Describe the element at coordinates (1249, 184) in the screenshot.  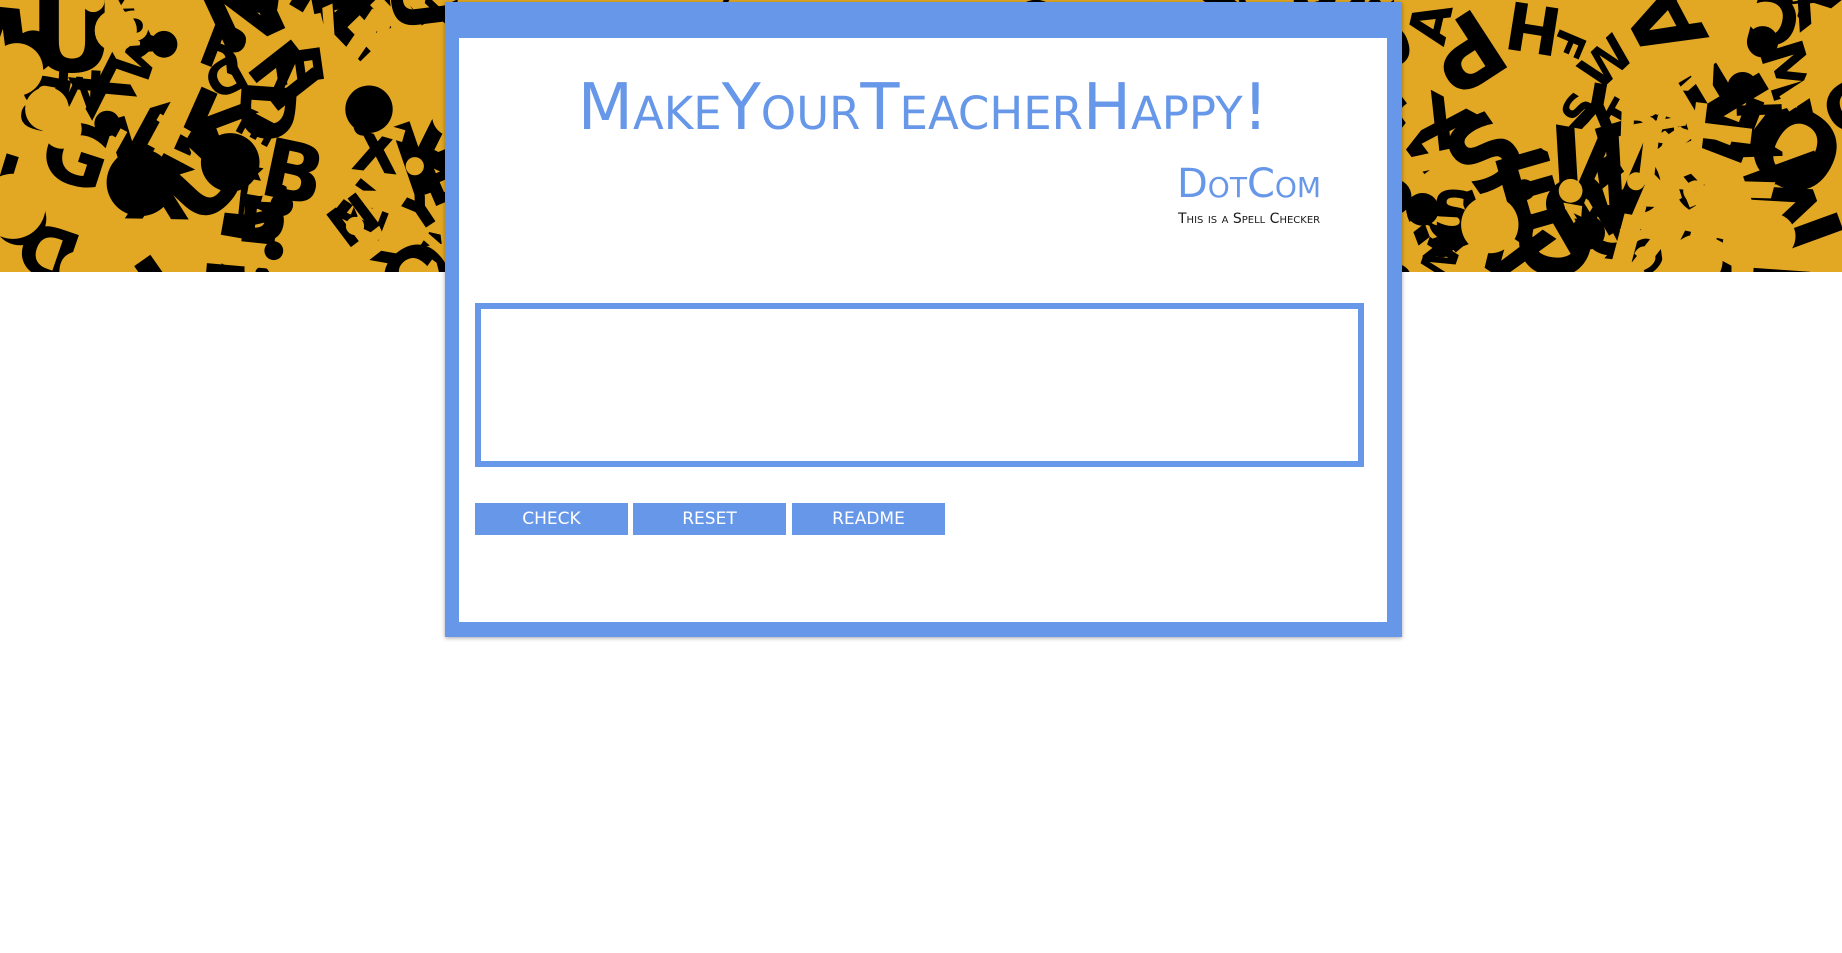
I see `site-subtitle: DotCom` at that location.